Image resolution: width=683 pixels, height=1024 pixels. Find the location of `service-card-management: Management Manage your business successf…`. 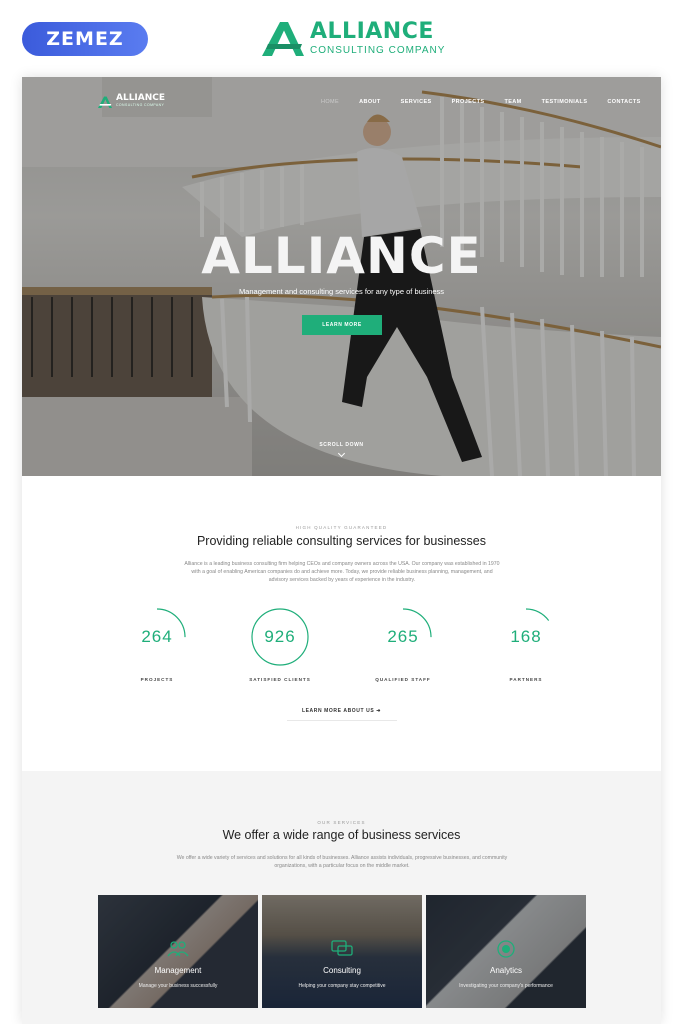

service-card-management: Management Manage your business successf… is located at coordinates (178, 951).